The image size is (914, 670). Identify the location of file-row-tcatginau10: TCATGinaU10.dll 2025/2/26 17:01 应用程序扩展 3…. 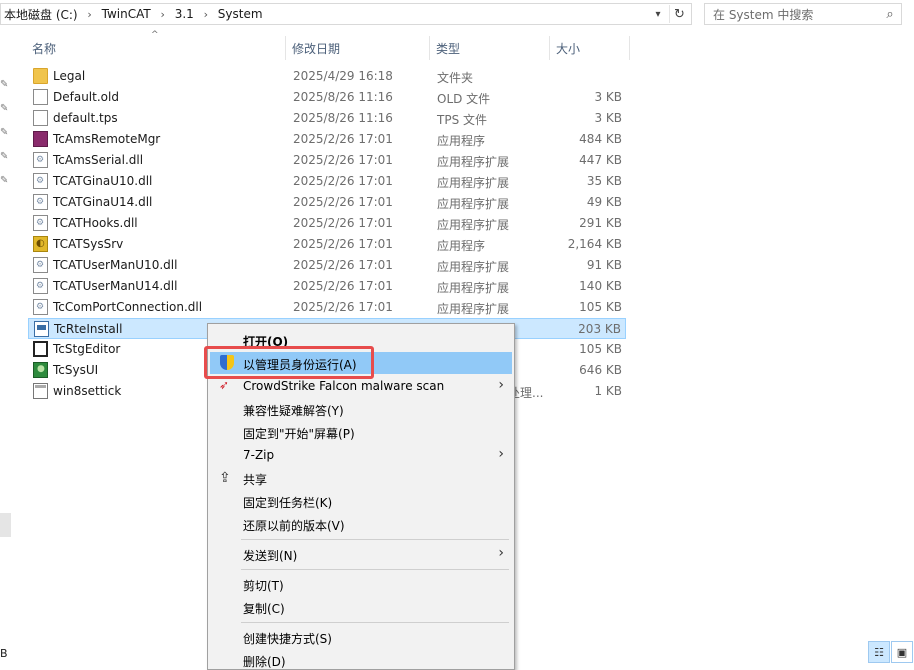
(327, 181).